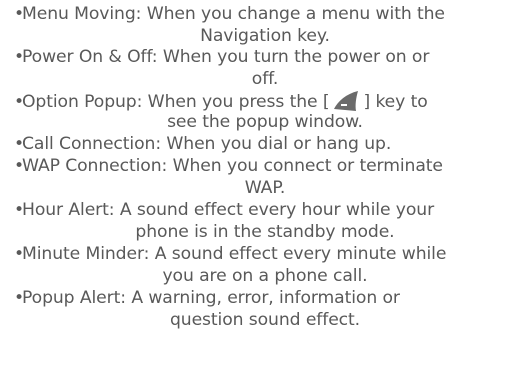 The height and width of the screenshot is (386, 530). What do you see at coordinates (279, 144) in the screenshot?
I see `item-description: When you dial or hang up.` at bounding box center [279, 144].